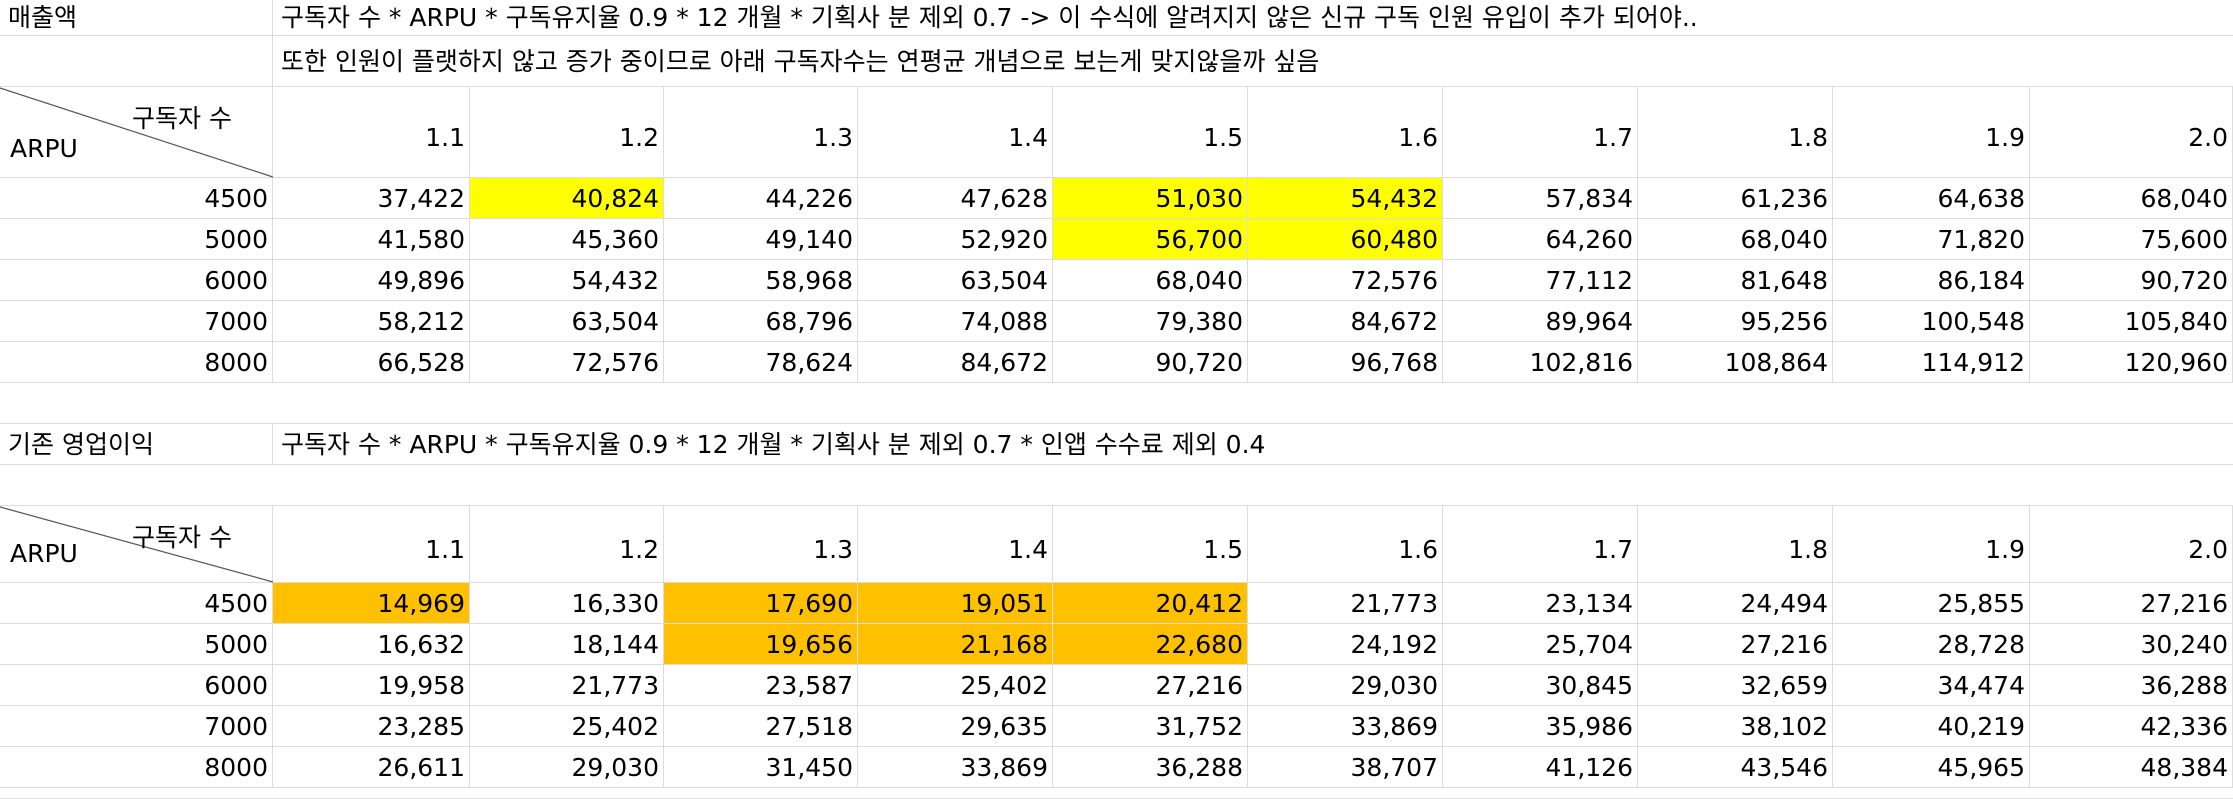 Image resolution: width=2233 pixels, height=799 pixels. What do you see at coordinates (955, 644) in the screenshot?
I see `value-cell: 21,168` at bounding box center [955, 644].